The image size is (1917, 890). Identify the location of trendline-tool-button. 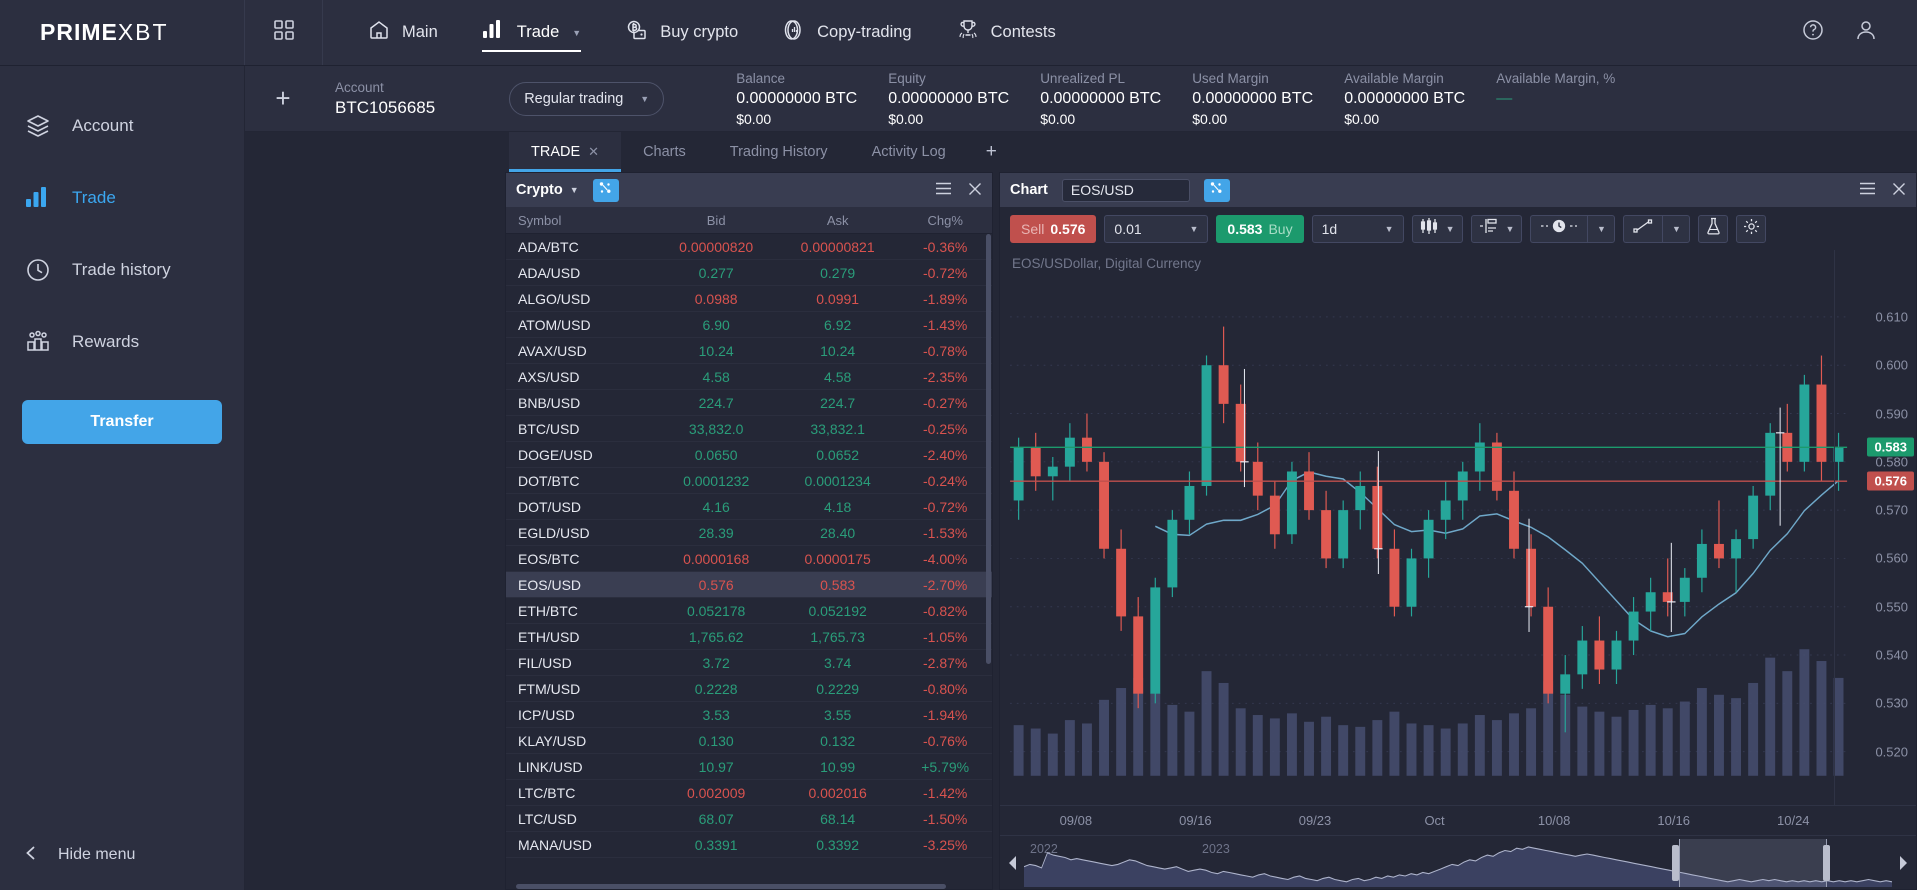
(1643, 228).